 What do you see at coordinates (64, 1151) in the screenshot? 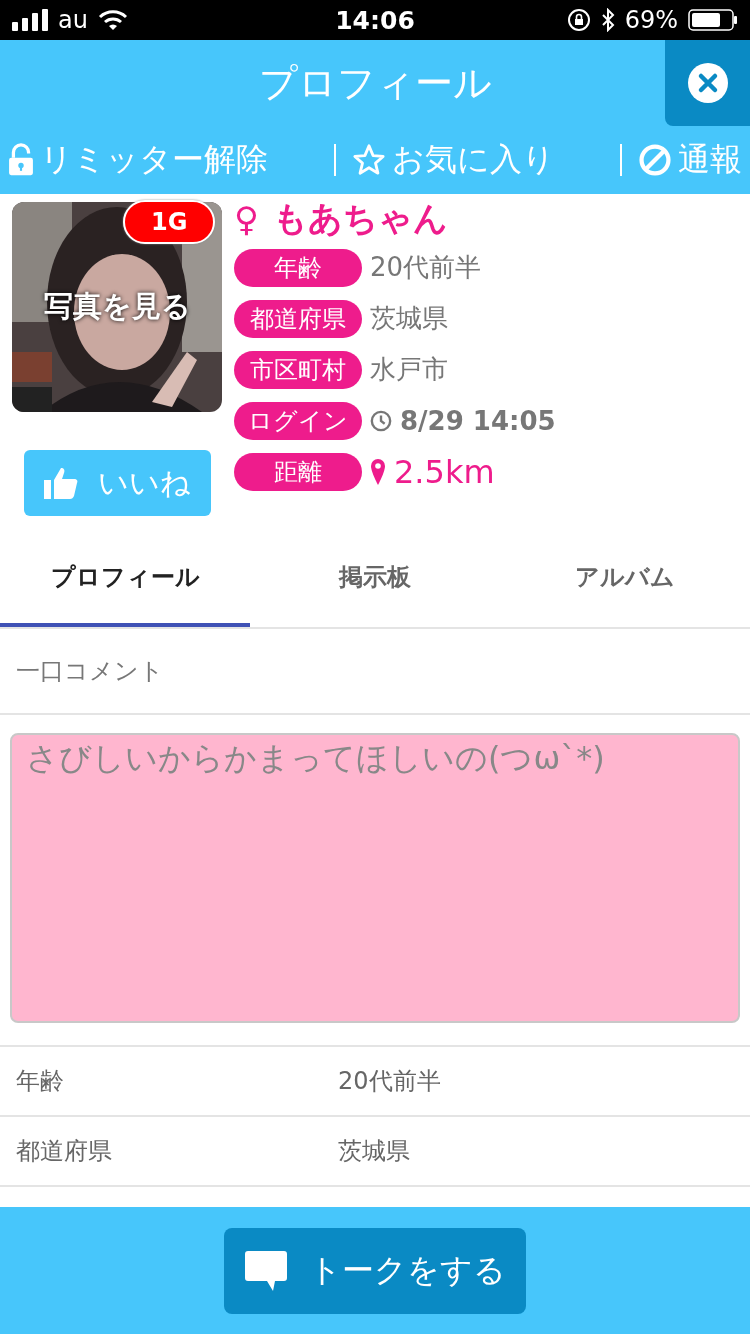
I see `detail-label: 都道府県` at bounding box center [64, 1151].